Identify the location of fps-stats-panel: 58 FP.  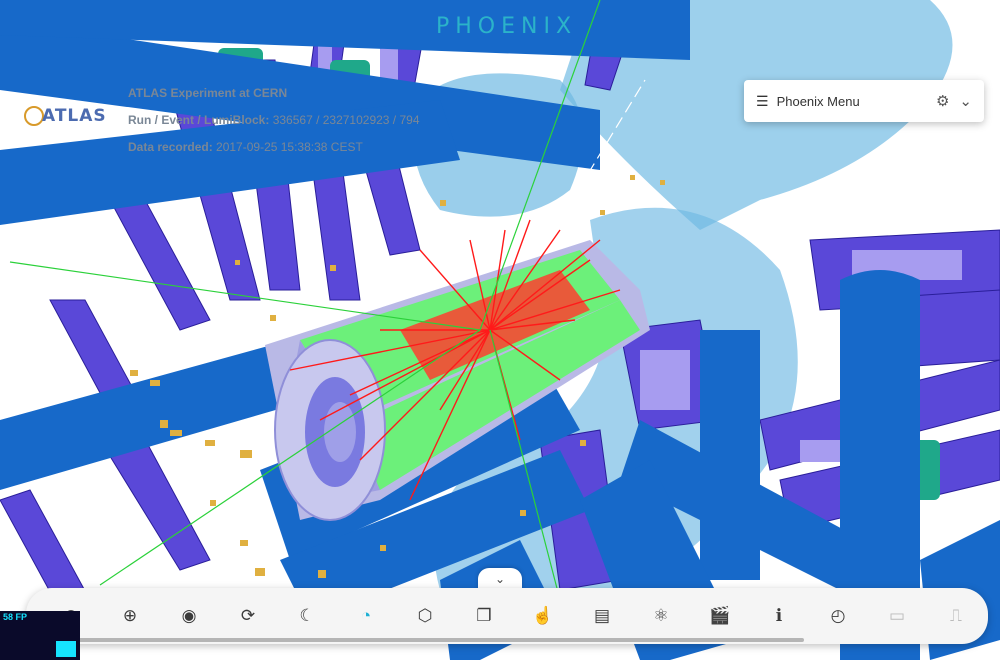
(40, 635).